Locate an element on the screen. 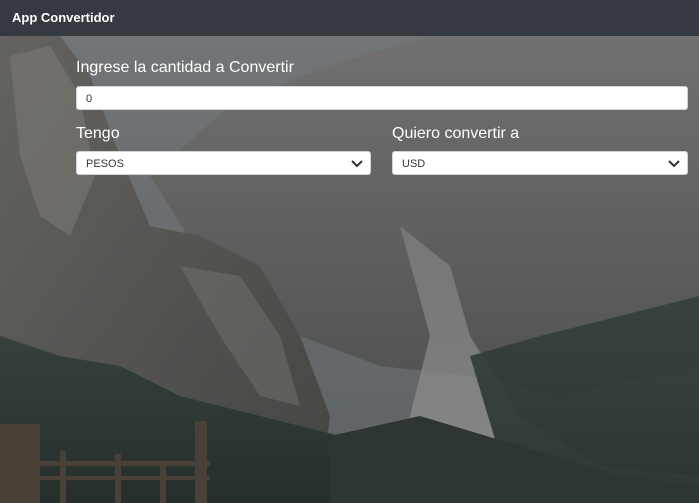 The image size is (699, 503). navbar: App Convertidor is located at coordinates (349, 18).